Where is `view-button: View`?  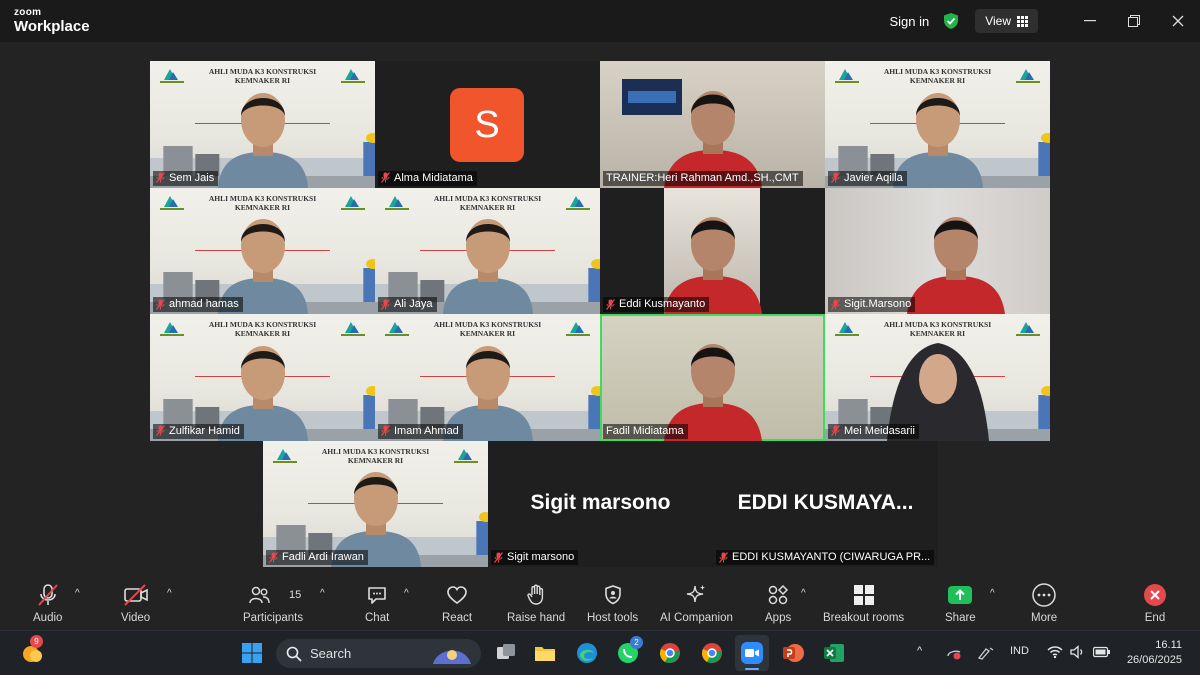
view-button: View is located at coordinates (1006, 21).